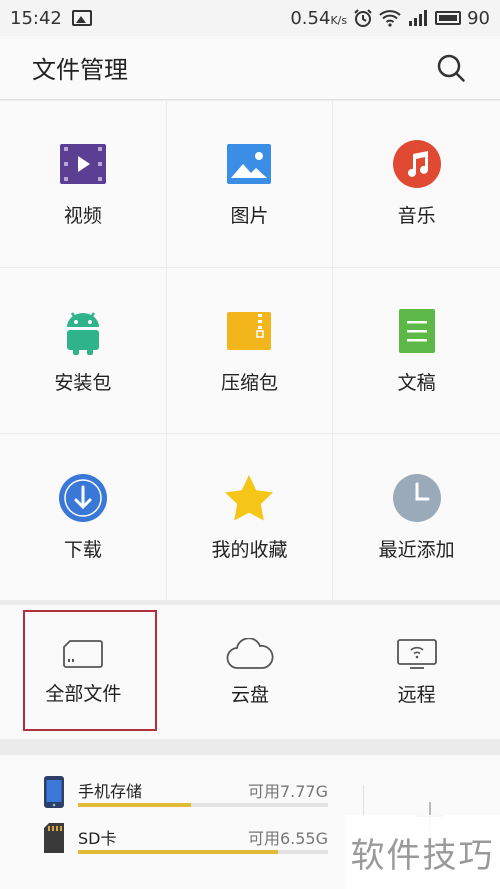  Describe the element at coordinates (83, 693) in the screenshot. I see `quick-label: 全部文件` at that location.